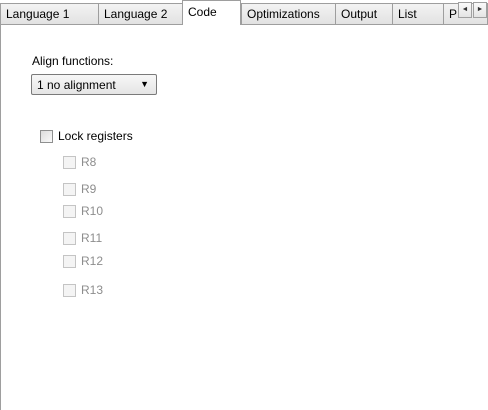 The width and height of the screenshot is (488, 410). What do you see at coordinates (136, 14) in the screenshot?
I see `tab-label: Language 2` at bounding box center [136, 14].